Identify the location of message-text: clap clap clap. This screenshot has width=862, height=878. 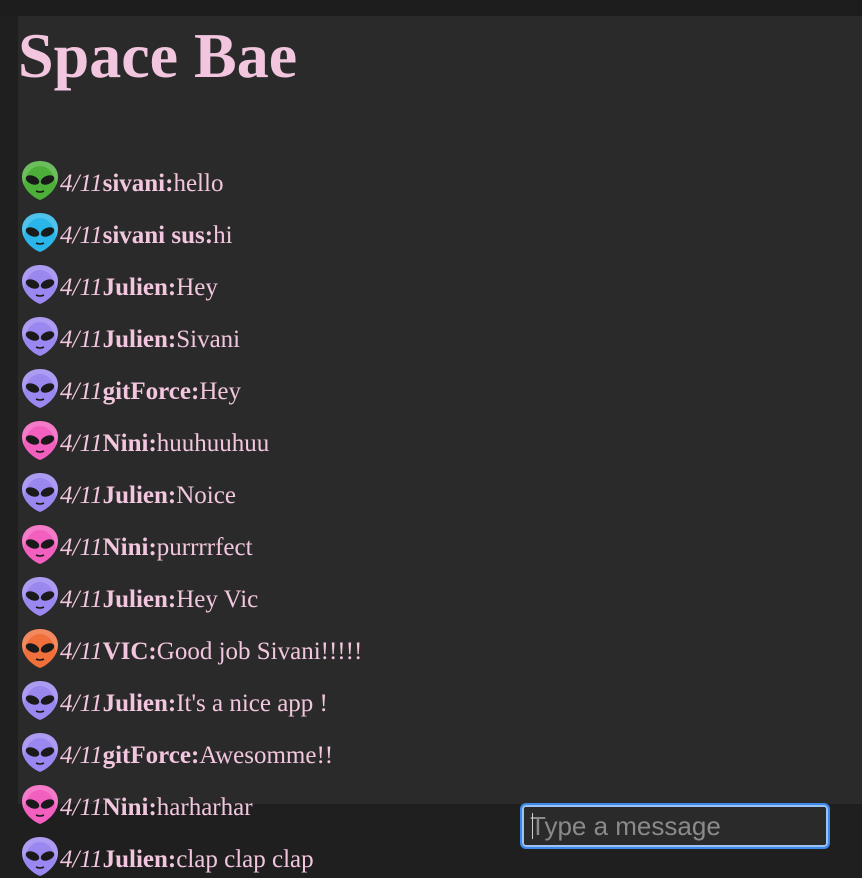
(245, 859).